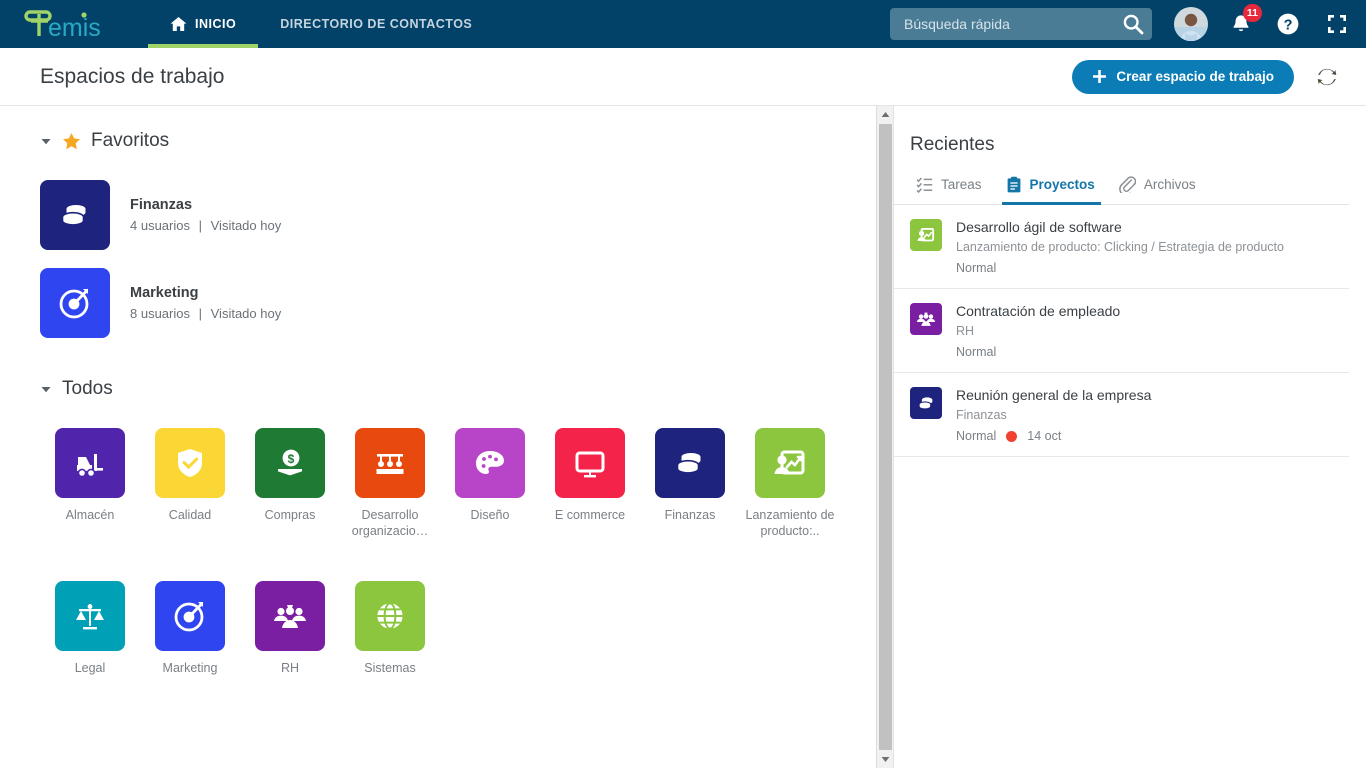 This screenshot has width=1366, height=768. Describe the element at coordinates (90, 668) in the screenshot. I see `workspace-label: Legal` at that location.